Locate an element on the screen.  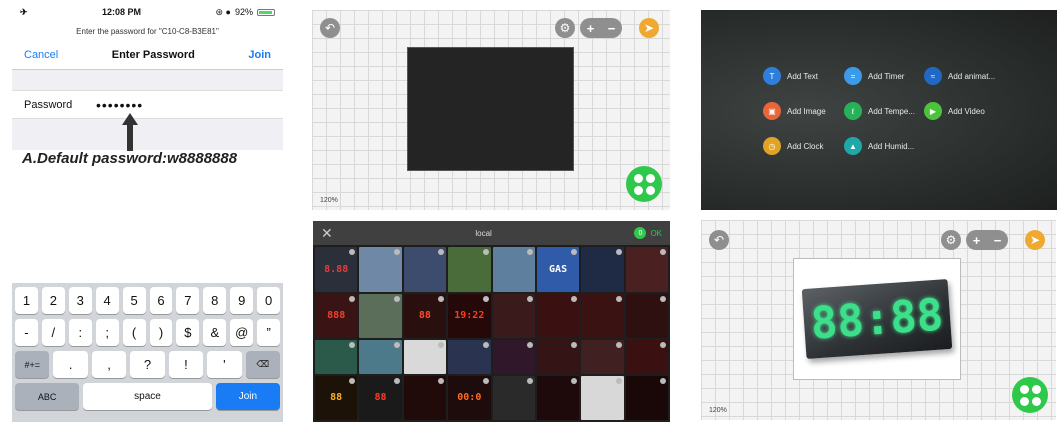
symbol-key: @ is located at coordinates (242, 332).